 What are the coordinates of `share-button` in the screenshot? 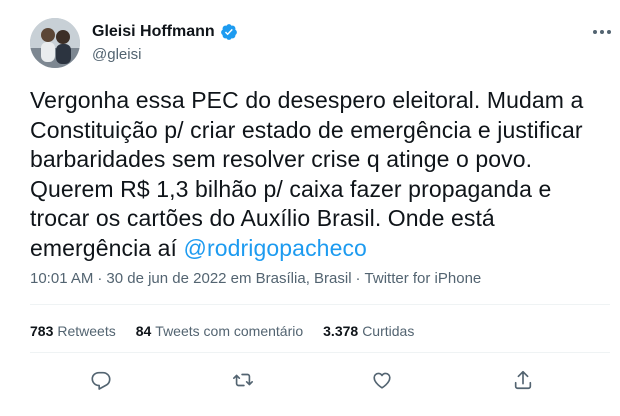 It's located at (523, 380).